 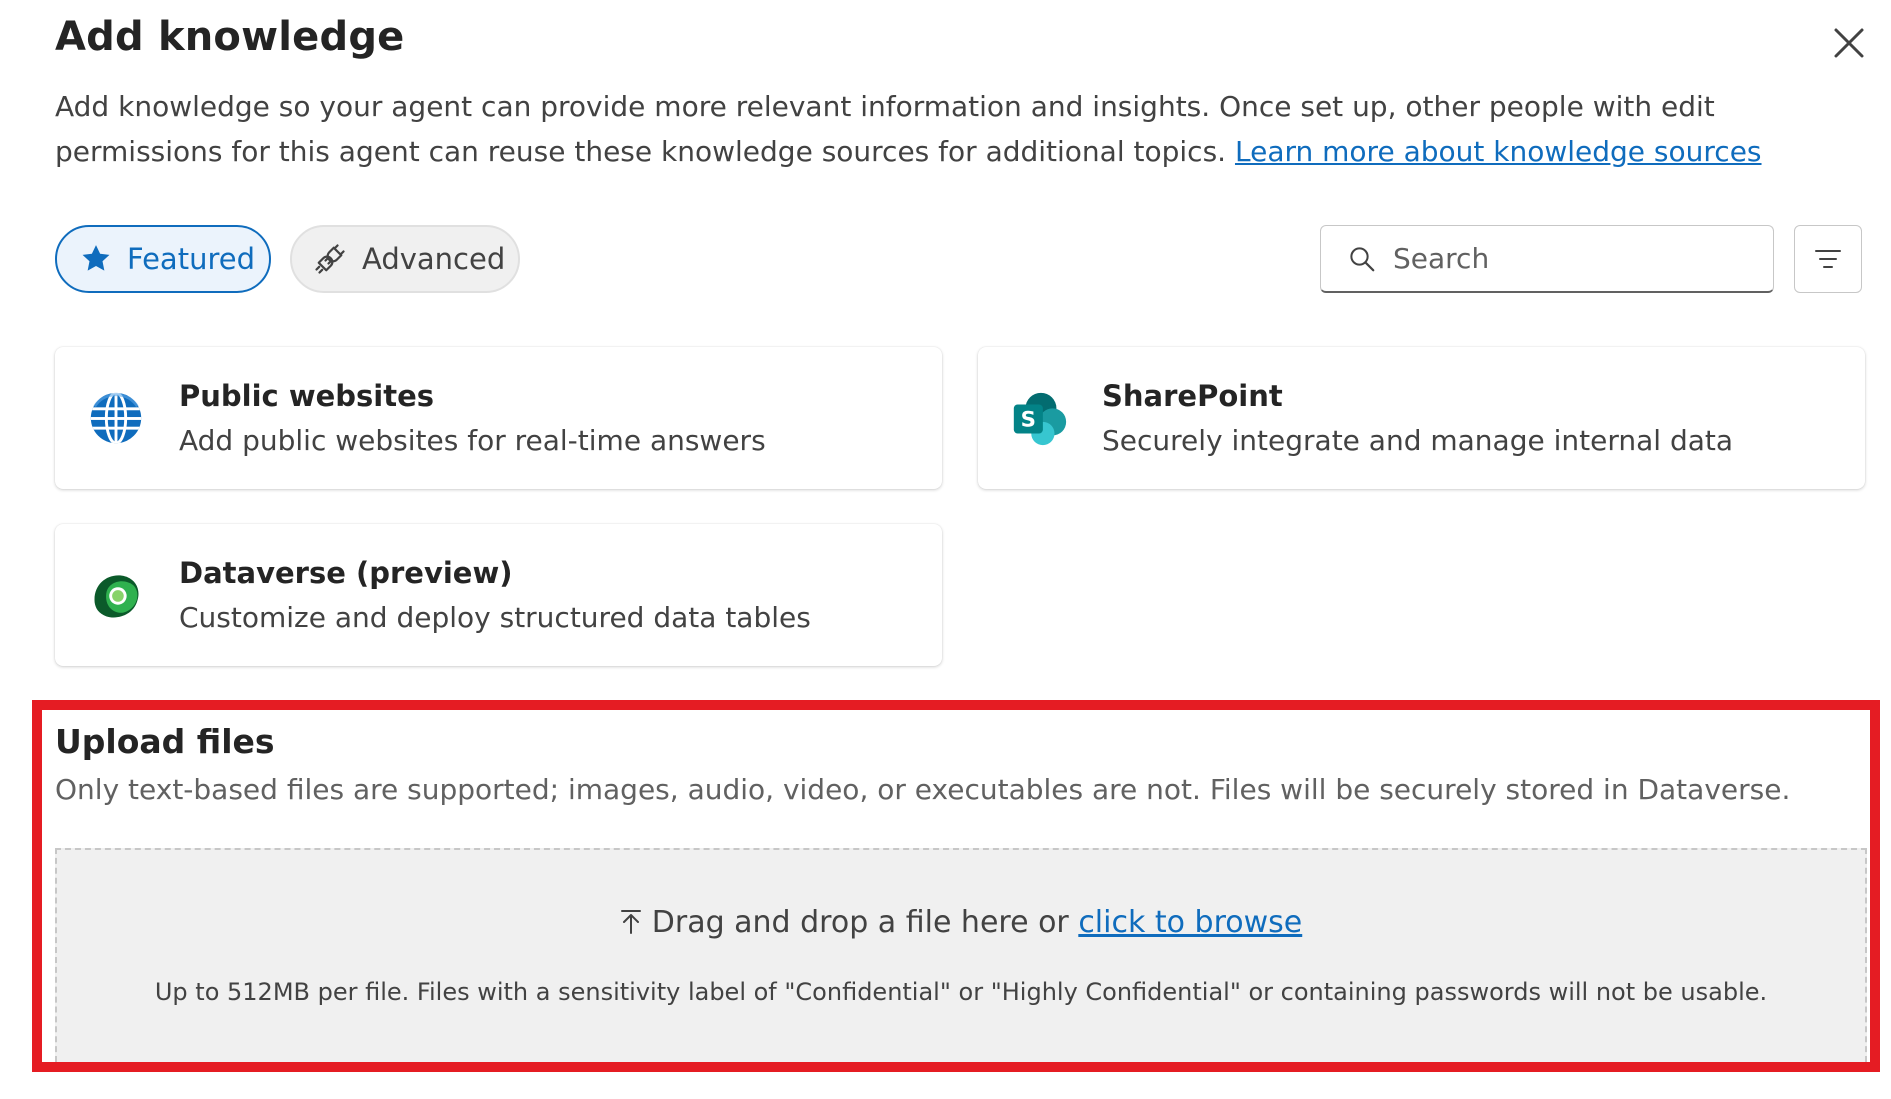 What do you see at coordinates (1362, 258) in the screenshot?
I see `search-icon` at bounding box center [1362, 258].